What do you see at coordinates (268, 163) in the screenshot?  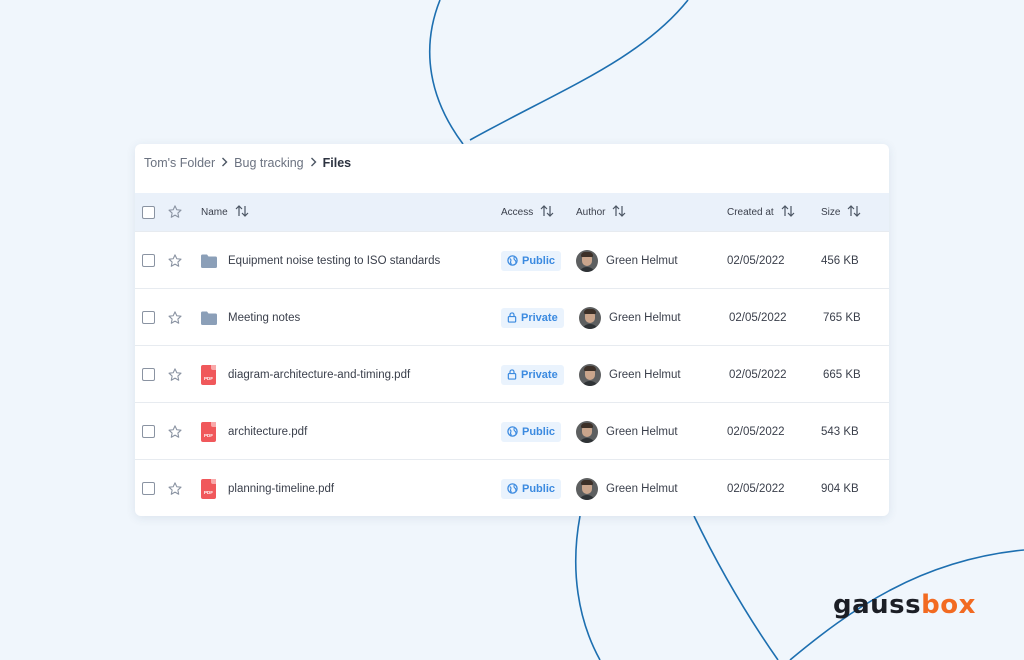 I see `breadcrumb-item-bug-tracking: Bug tracking` at bounding box center [268, 163].